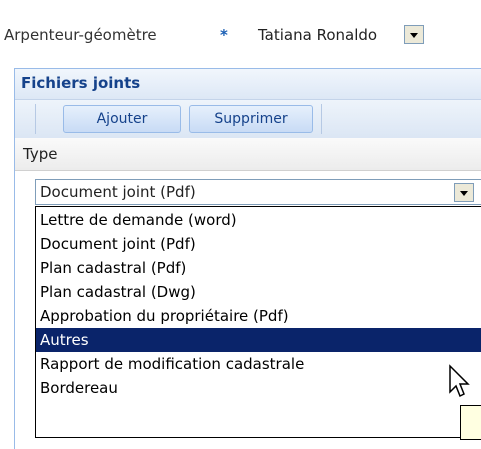  I want to click on attachments-title: Fichiers joints, so click(81, 83).